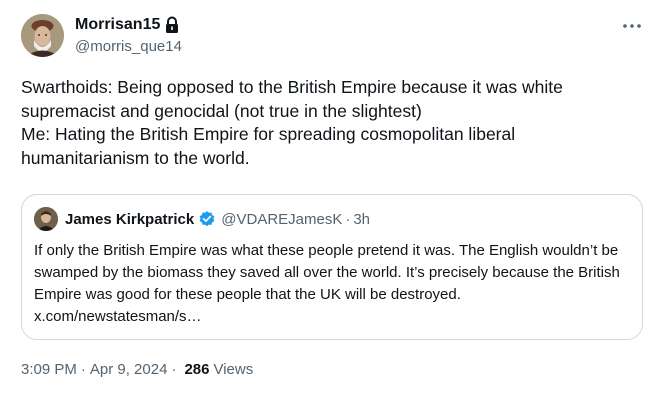 The image size is (653, 401). I want to click on lock-icon, so click(172, 25).